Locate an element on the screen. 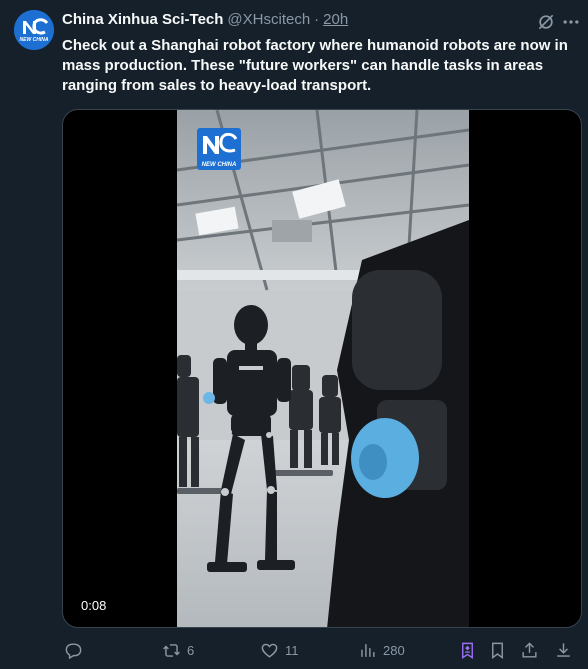  like-count: 11 is located at coordinates (292, 650).